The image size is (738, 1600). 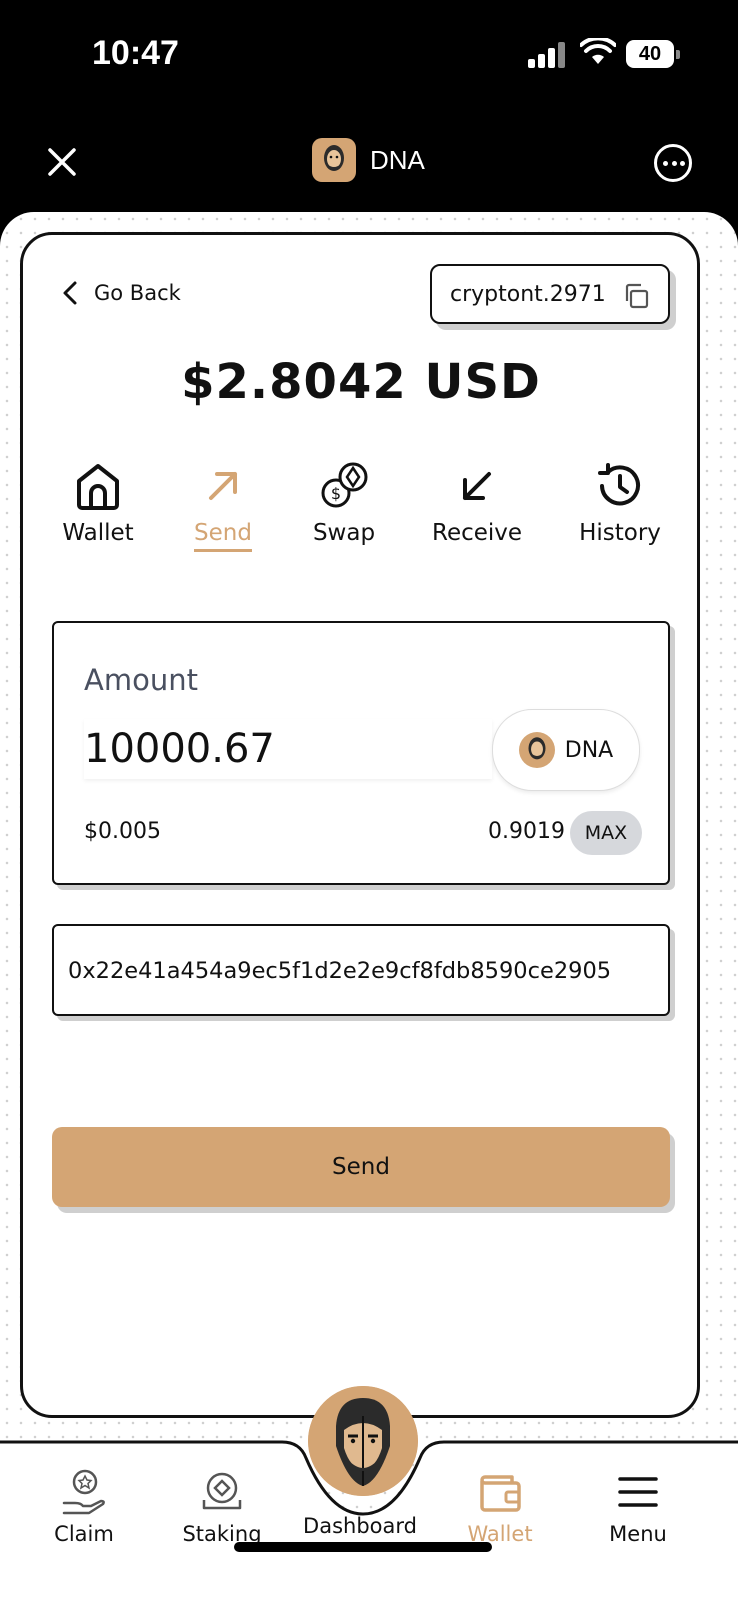 I want to click on avatar-logo, so click(x=363, y=1441).